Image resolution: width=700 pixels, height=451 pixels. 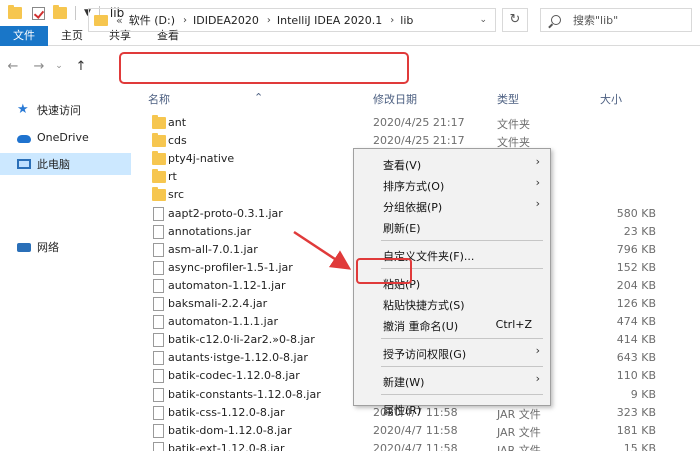 What do you see at coordinates (636, 430) in the screenshot?
I see `file-size: 181 KB` at bounding box center [636, 430].